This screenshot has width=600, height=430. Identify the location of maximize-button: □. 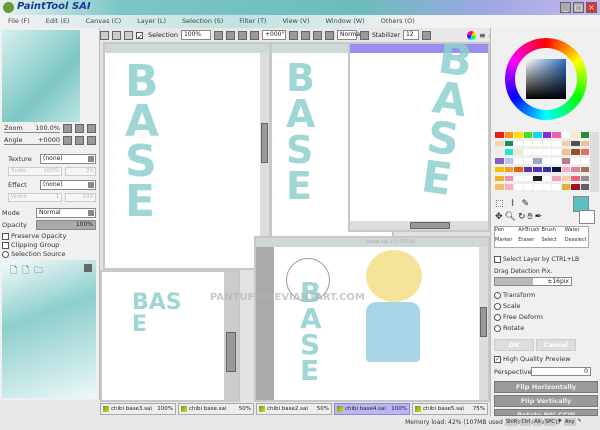
(578, 7).